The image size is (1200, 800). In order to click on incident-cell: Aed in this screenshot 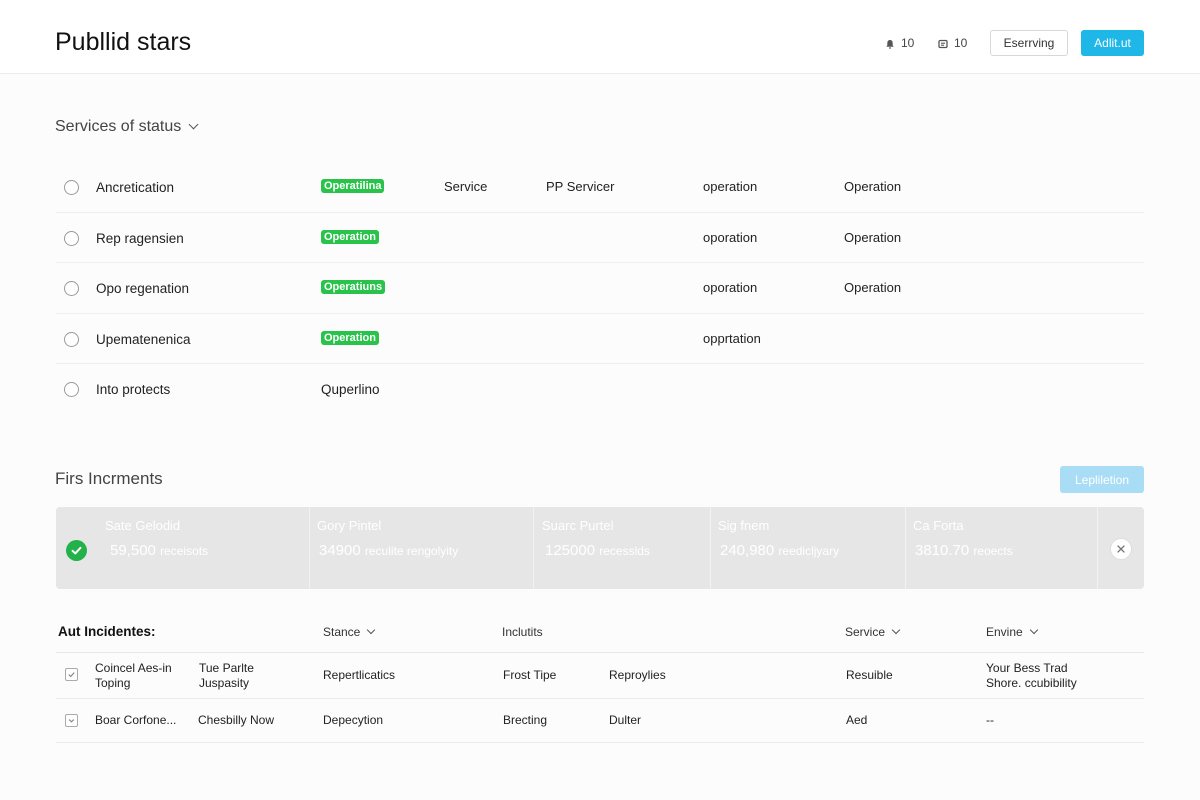, I will do `click(857, 720)`.